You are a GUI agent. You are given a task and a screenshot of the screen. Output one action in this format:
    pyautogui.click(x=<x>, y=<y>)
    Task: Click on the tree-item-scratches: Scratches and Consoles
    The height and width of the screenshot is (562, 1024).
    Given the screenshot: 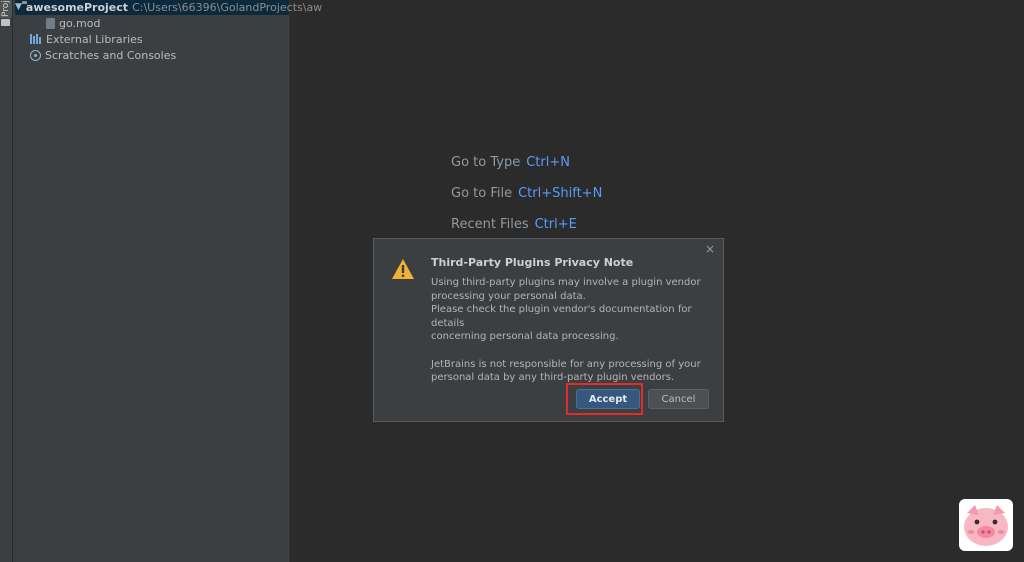 What is the action you would take?
    pyautogui.click(x=103, y=55)
    